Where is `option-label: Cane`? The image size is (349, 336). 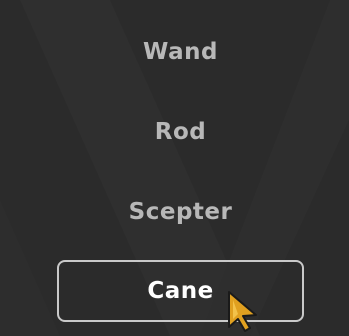 option-label: Cane is located at coordinates (180, 291).